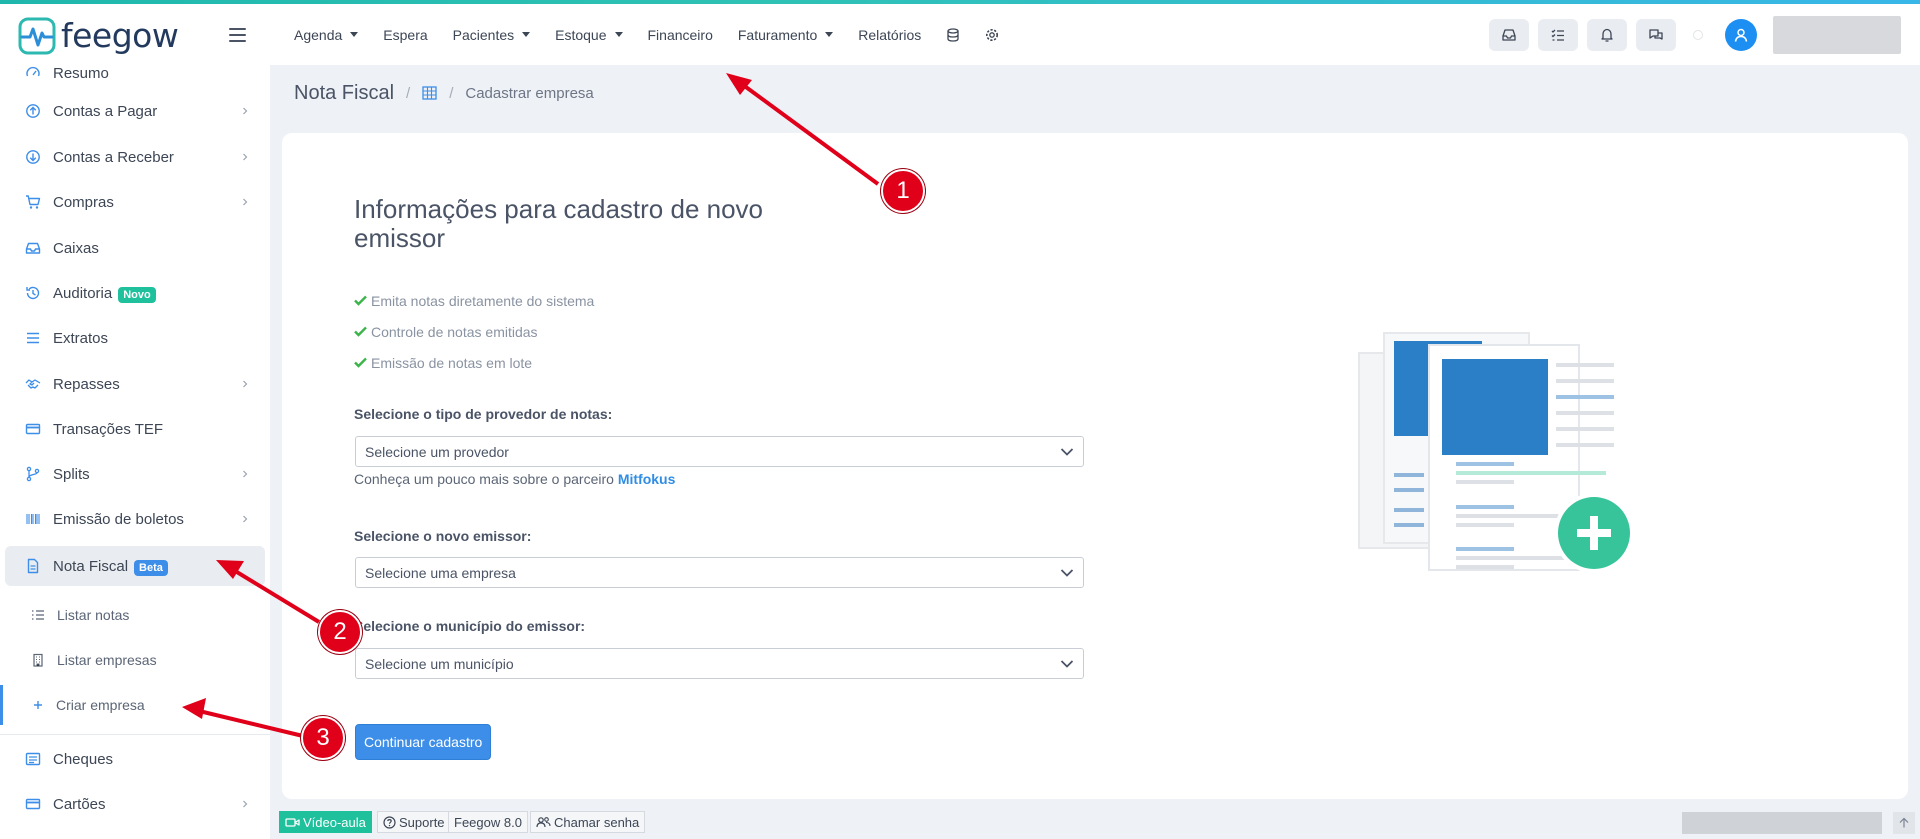 The width and height of the screenshot is (1920, 839). I want to click on sidebar-item-caixas: Caixas, so click(135, 248).